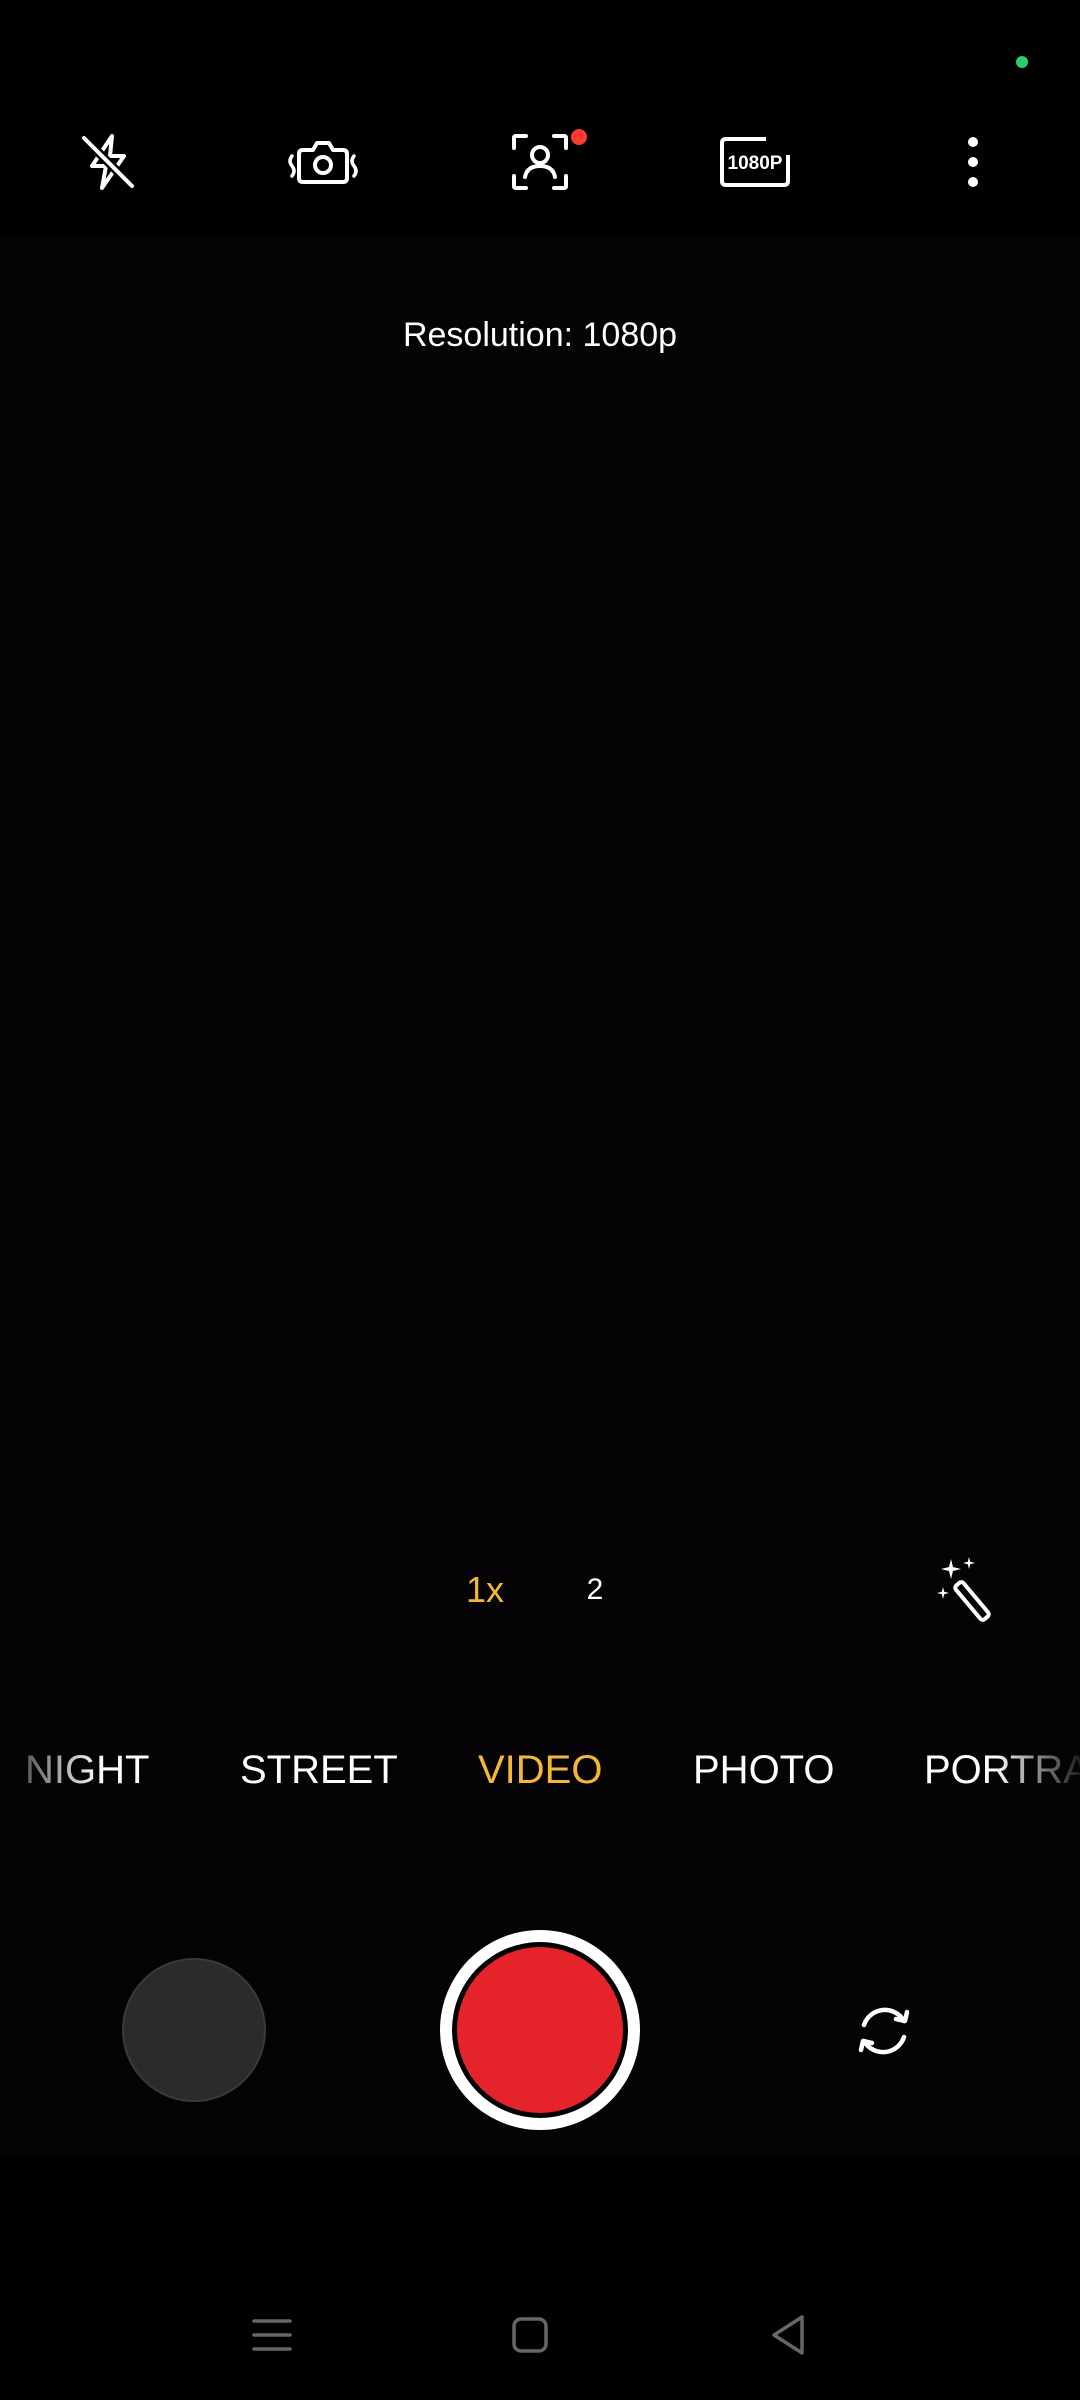  What do you see at coordinates (540, 335) in the screenshot?
I see `resolution-hint: Resolution: 1080p` at bounding box center [540, 335].